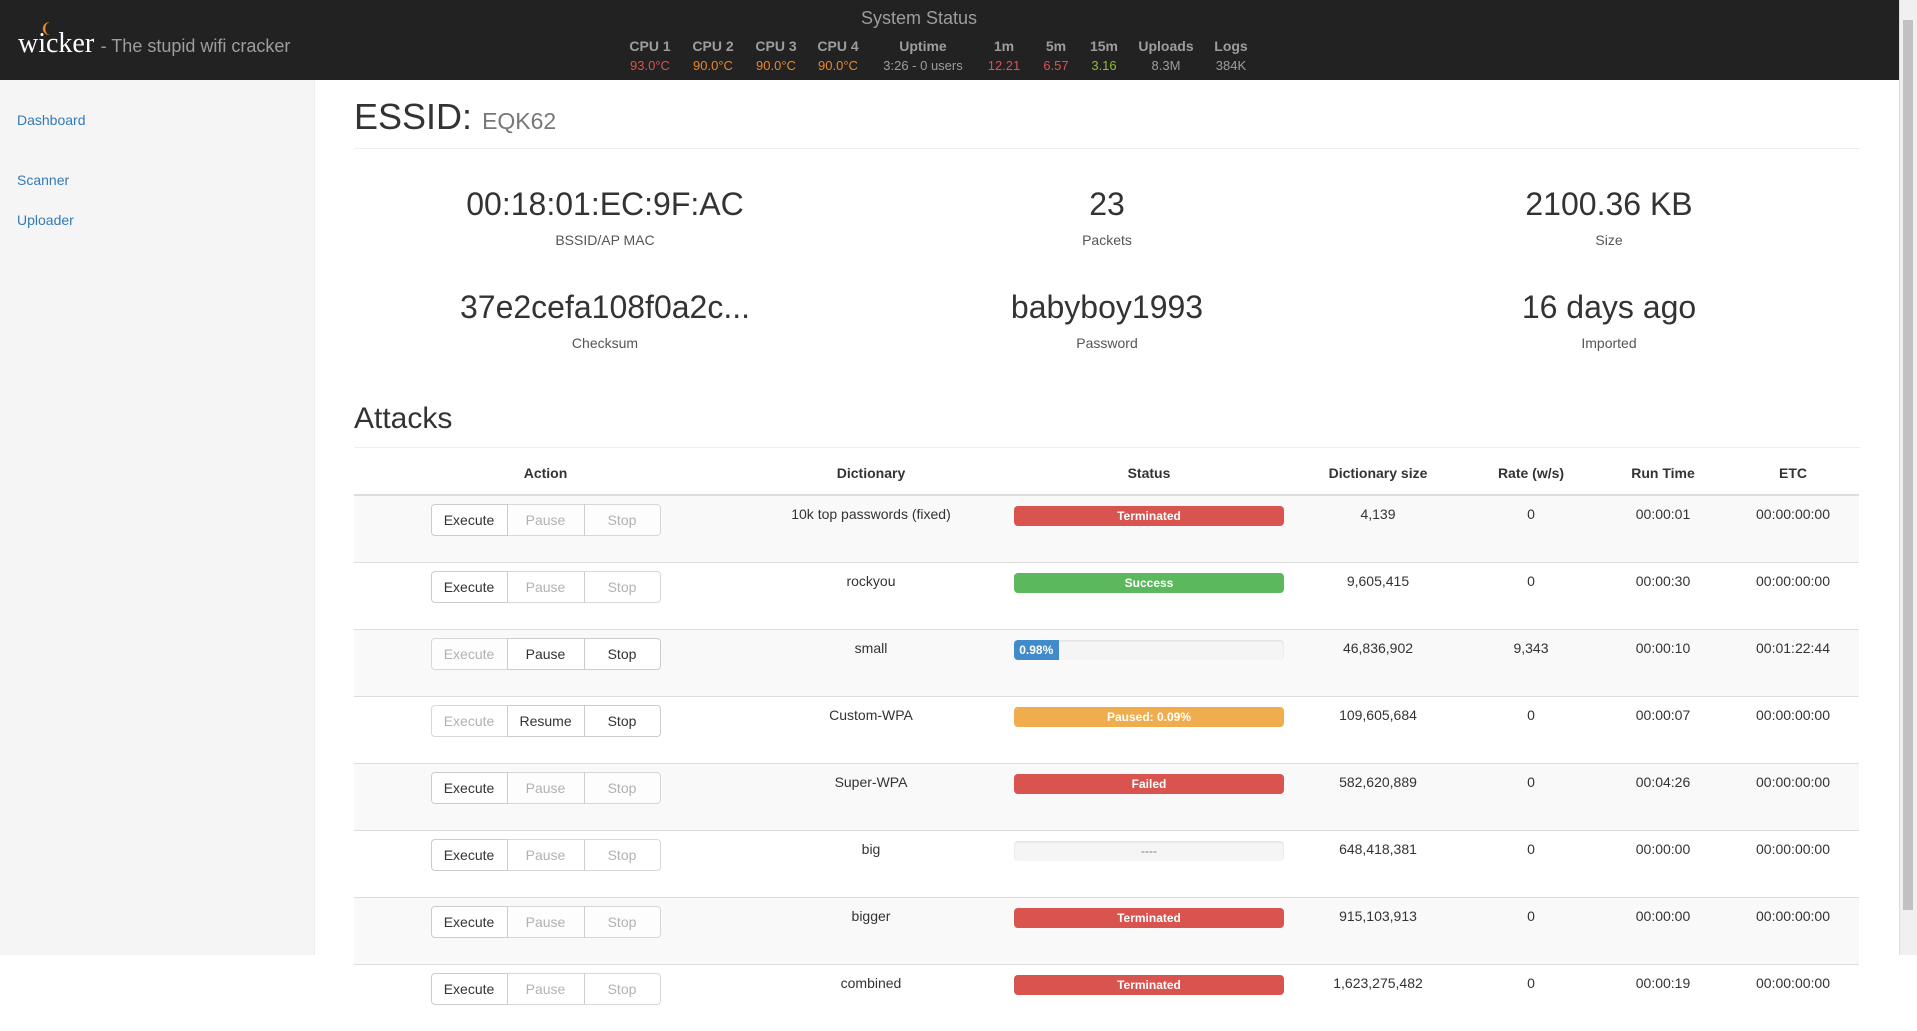 The width and height of the screenshot is (1917, 1031). What do you see at coordinates (871, 473) in the screenshot?
I see `column-header-dictionary: Dictionary` at bounding box center [871, 473].